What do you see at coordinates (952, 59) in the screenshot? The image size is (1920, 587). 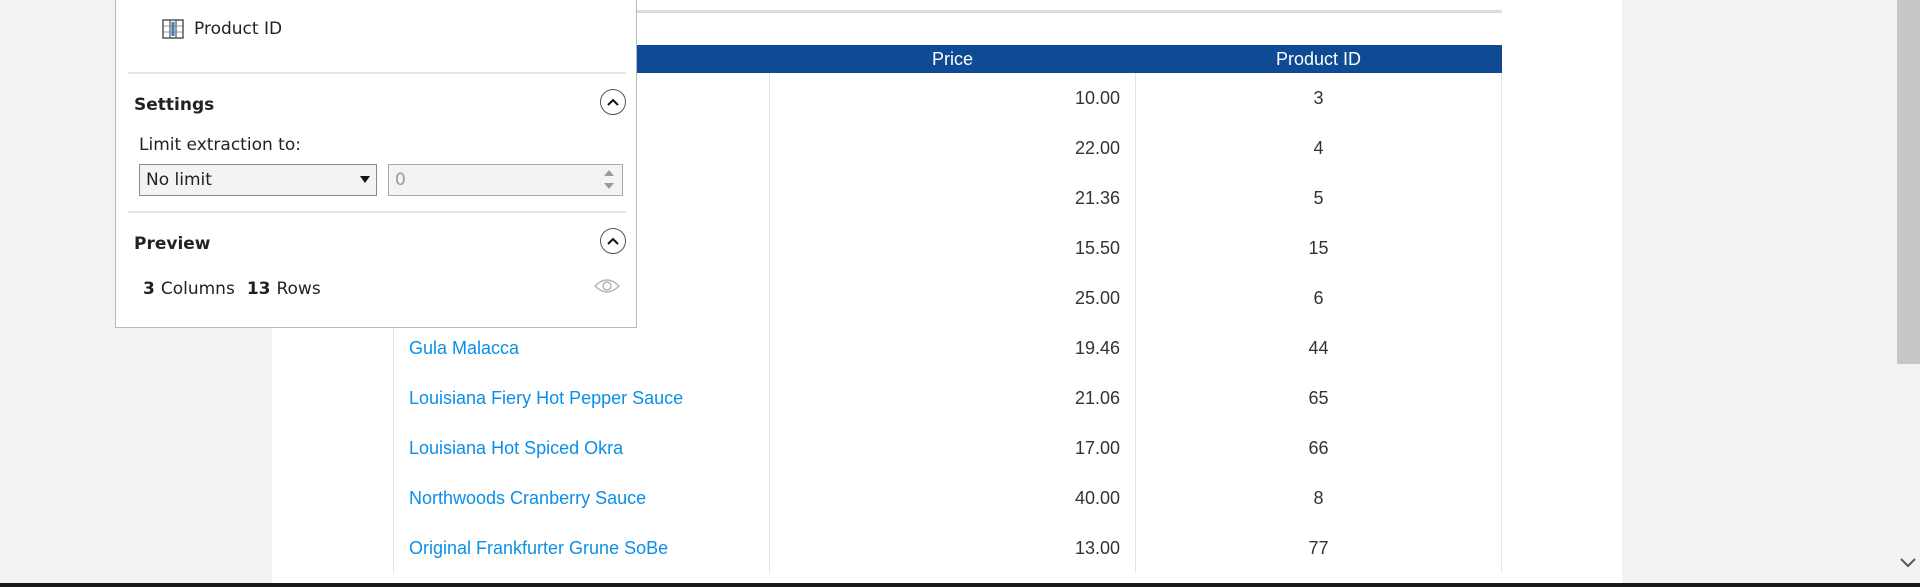 I see `header-price: Price` at bounding box center [952, 59].